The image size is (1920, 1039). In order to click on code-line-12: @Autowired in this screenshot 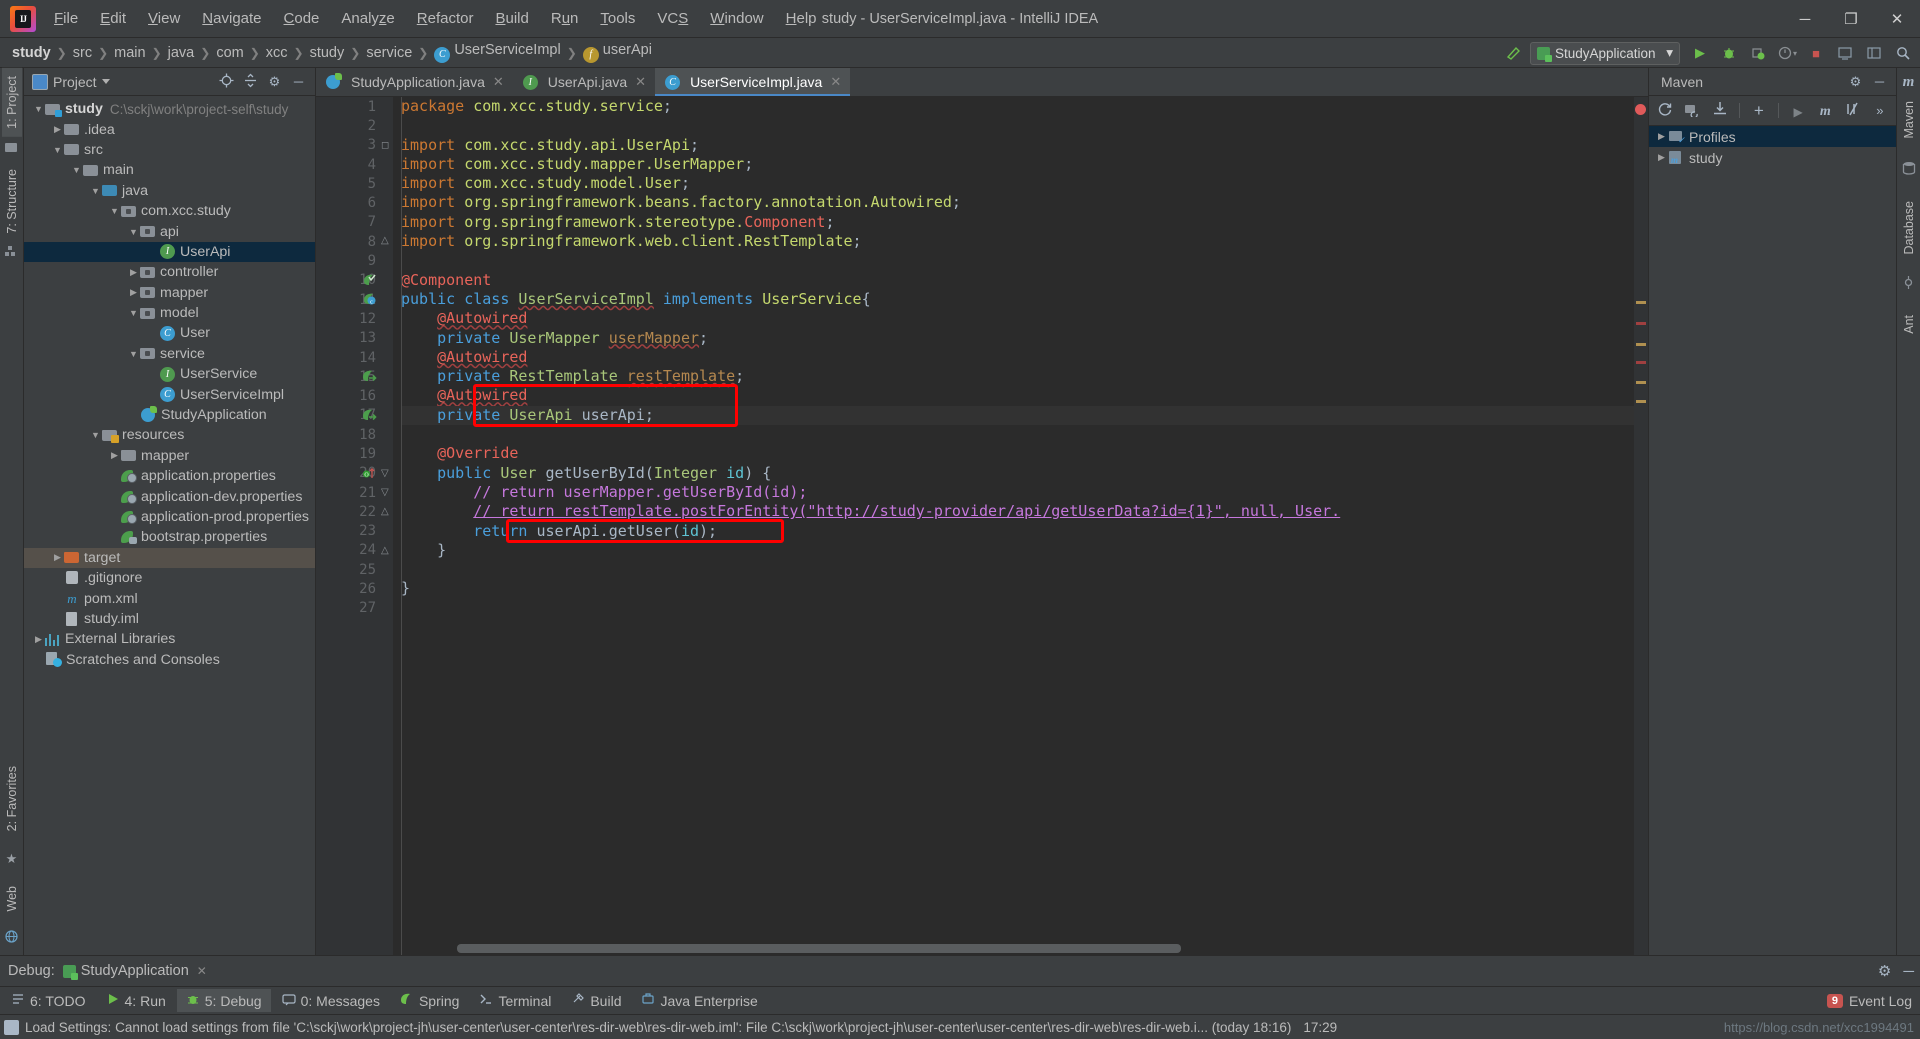, I will do `click(1017, 318)`.